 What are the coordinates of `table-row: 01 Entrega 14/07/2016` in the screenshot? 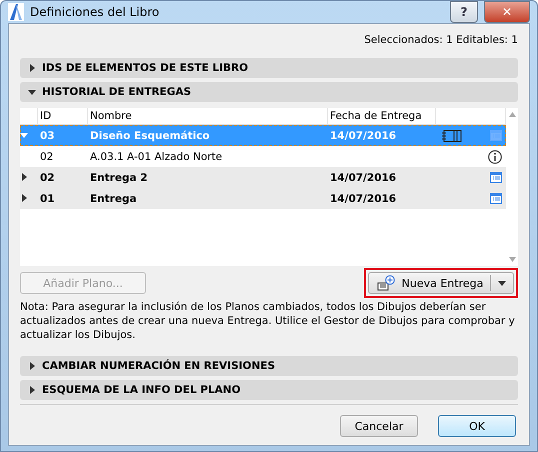 It's located at (263, 198).